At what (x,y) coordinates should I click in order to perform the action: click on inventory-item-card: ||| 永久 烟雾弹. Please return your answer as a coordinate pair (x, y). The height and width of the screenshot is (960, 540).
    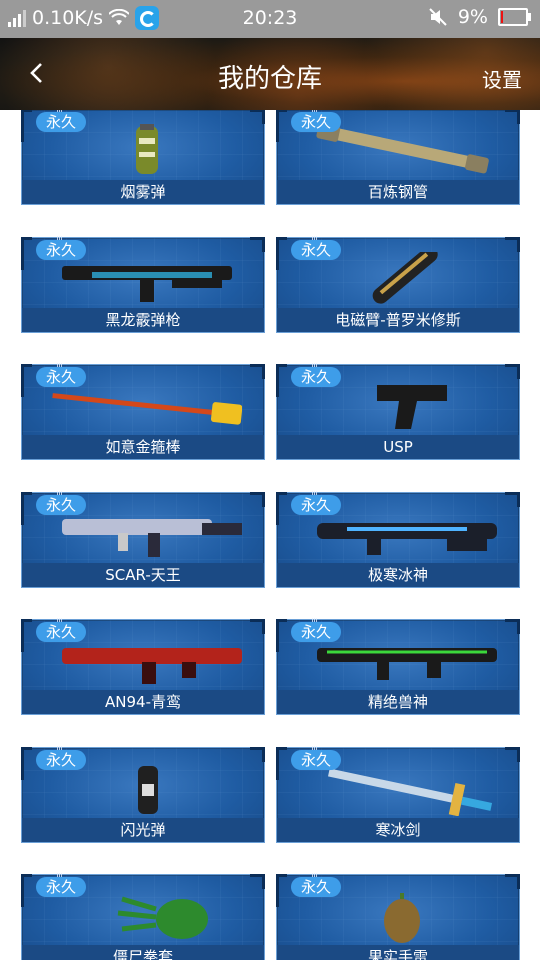
    Looking at the image, I should click on (143, 157).